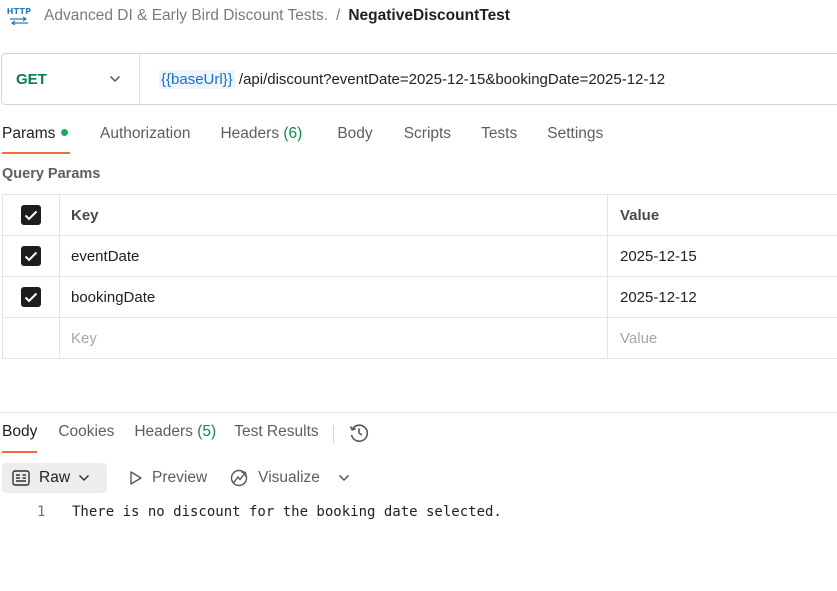  What do you see at coordinates (168, 478) in the screenshot?
I see `preview-button: Preview` at bounding box center [168, 478].